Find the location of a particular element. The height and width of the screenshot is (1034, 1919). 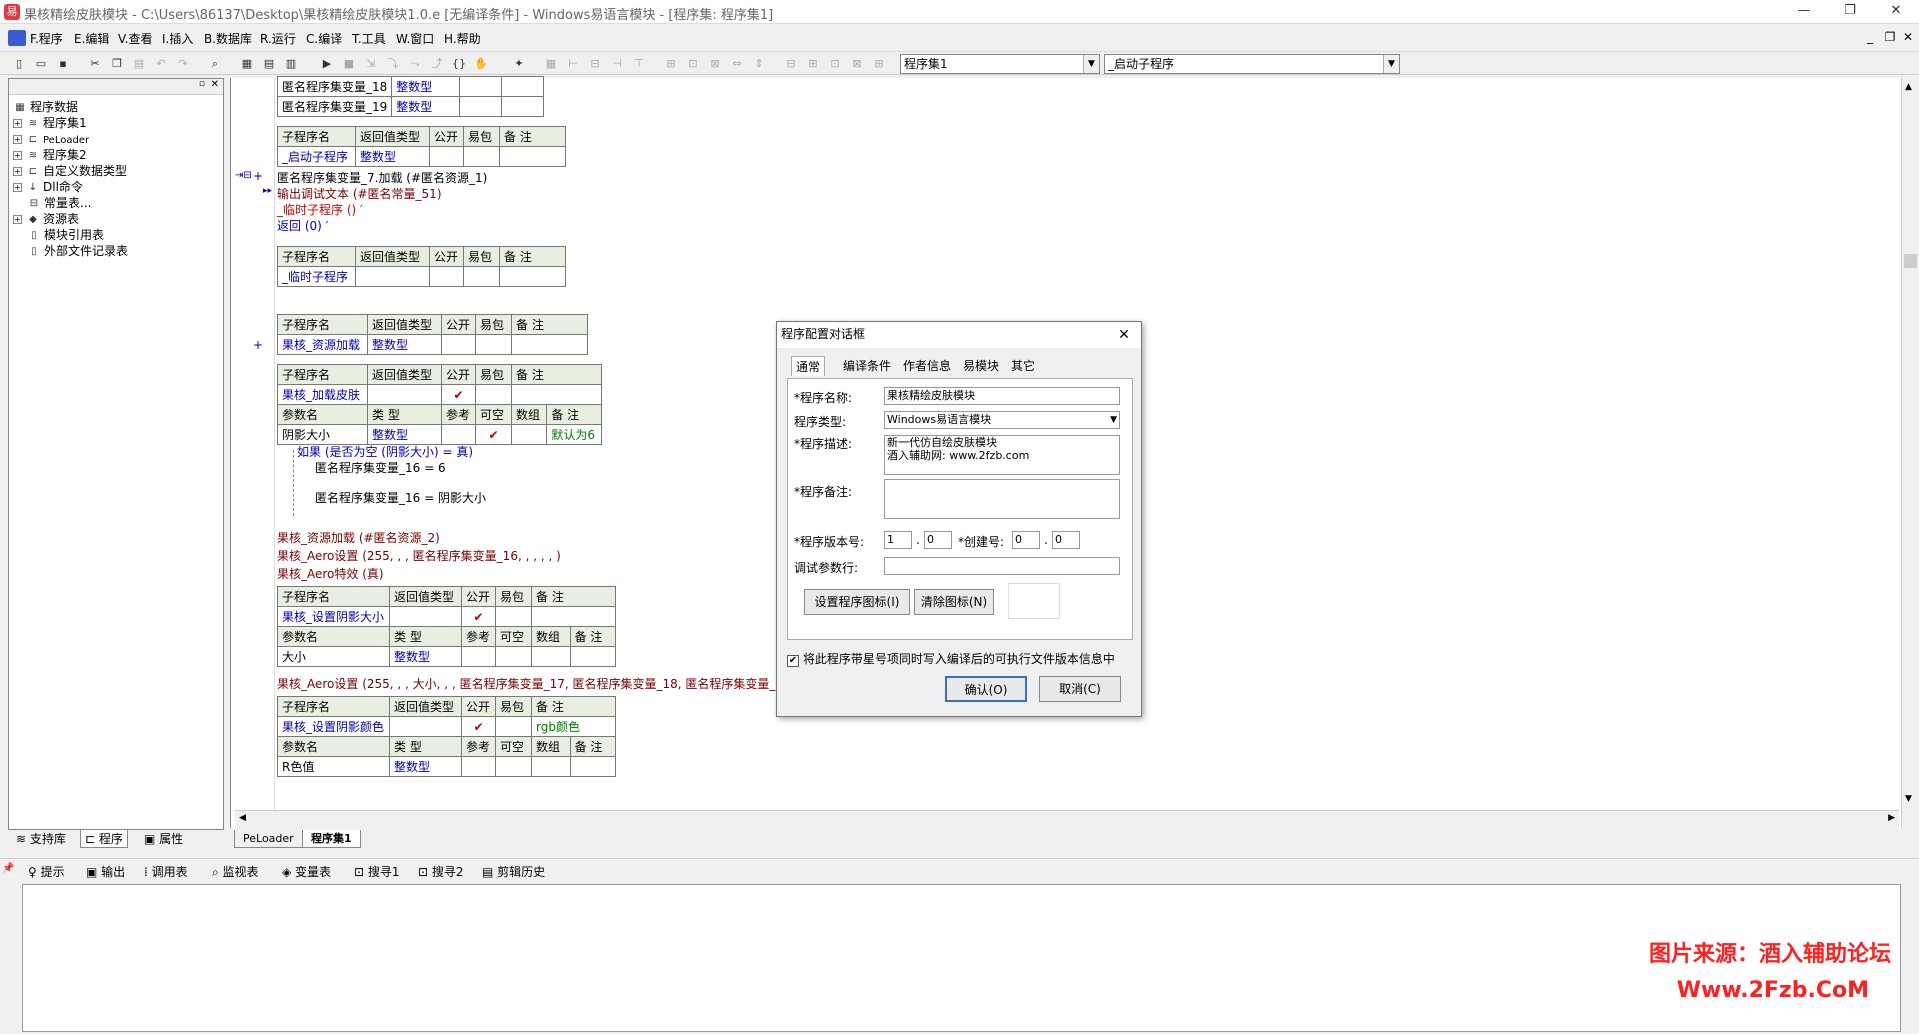

sub-combo: _启动子程序 ▼ is located at coordinates (1252, 64).